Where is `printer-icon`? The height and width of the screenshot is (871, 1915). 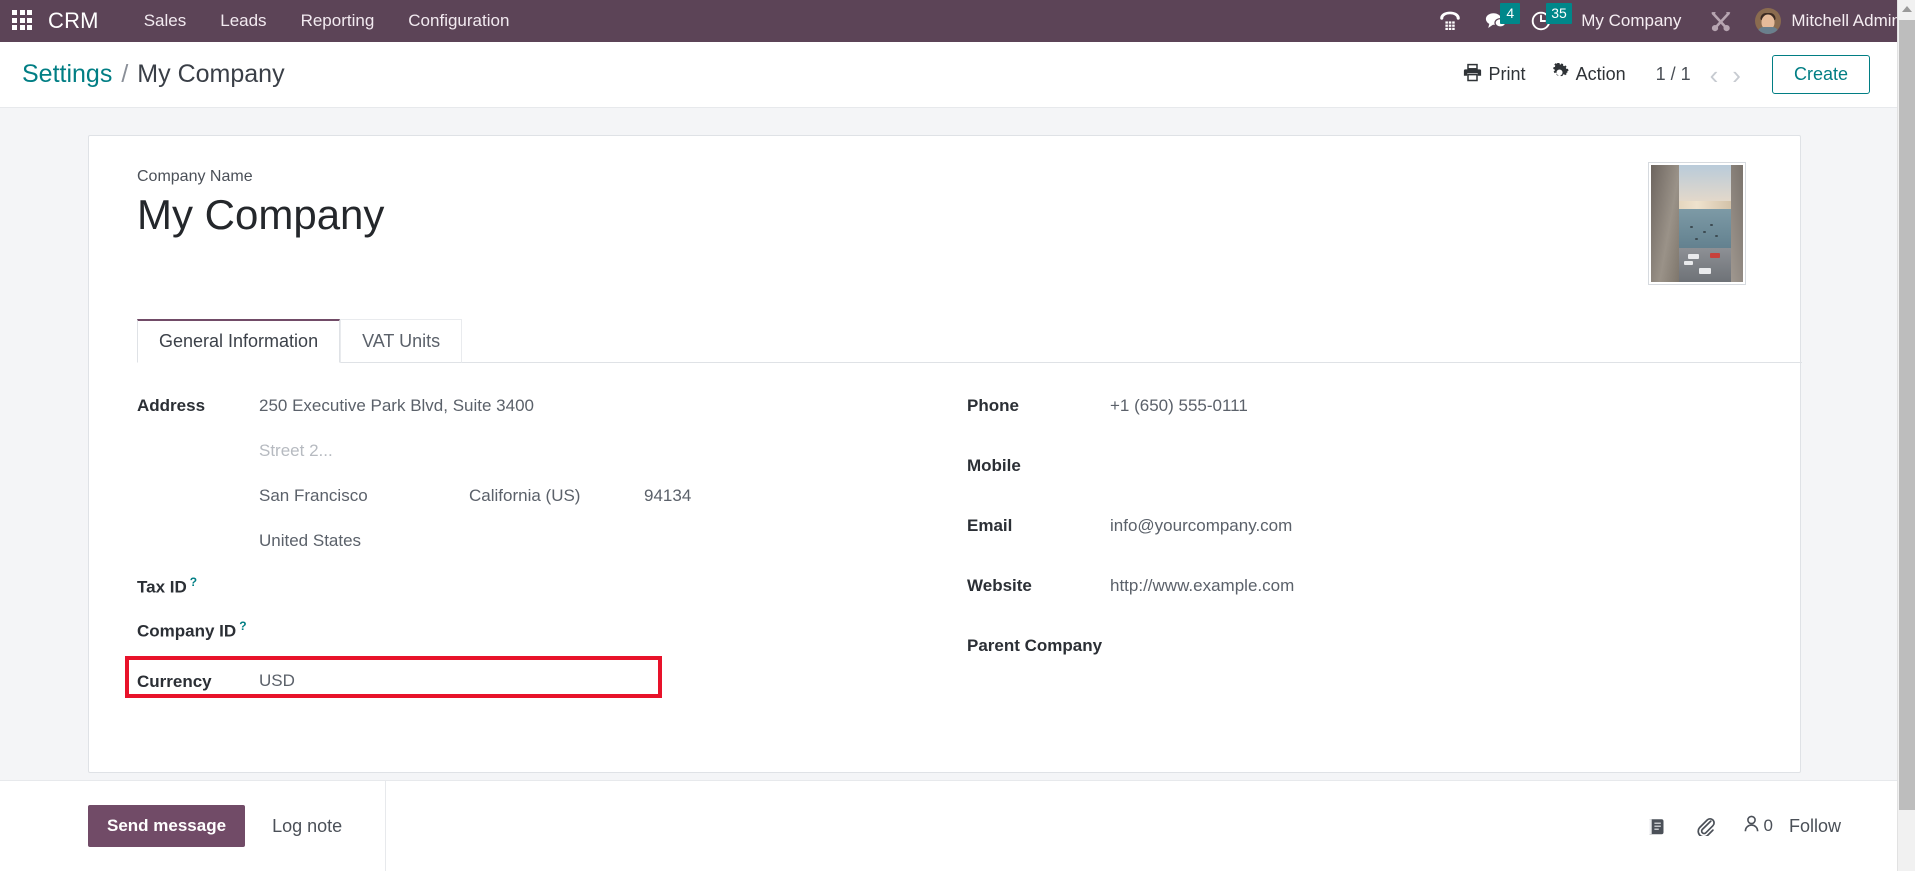
printer-icon is located at coordinates (1472, 75).